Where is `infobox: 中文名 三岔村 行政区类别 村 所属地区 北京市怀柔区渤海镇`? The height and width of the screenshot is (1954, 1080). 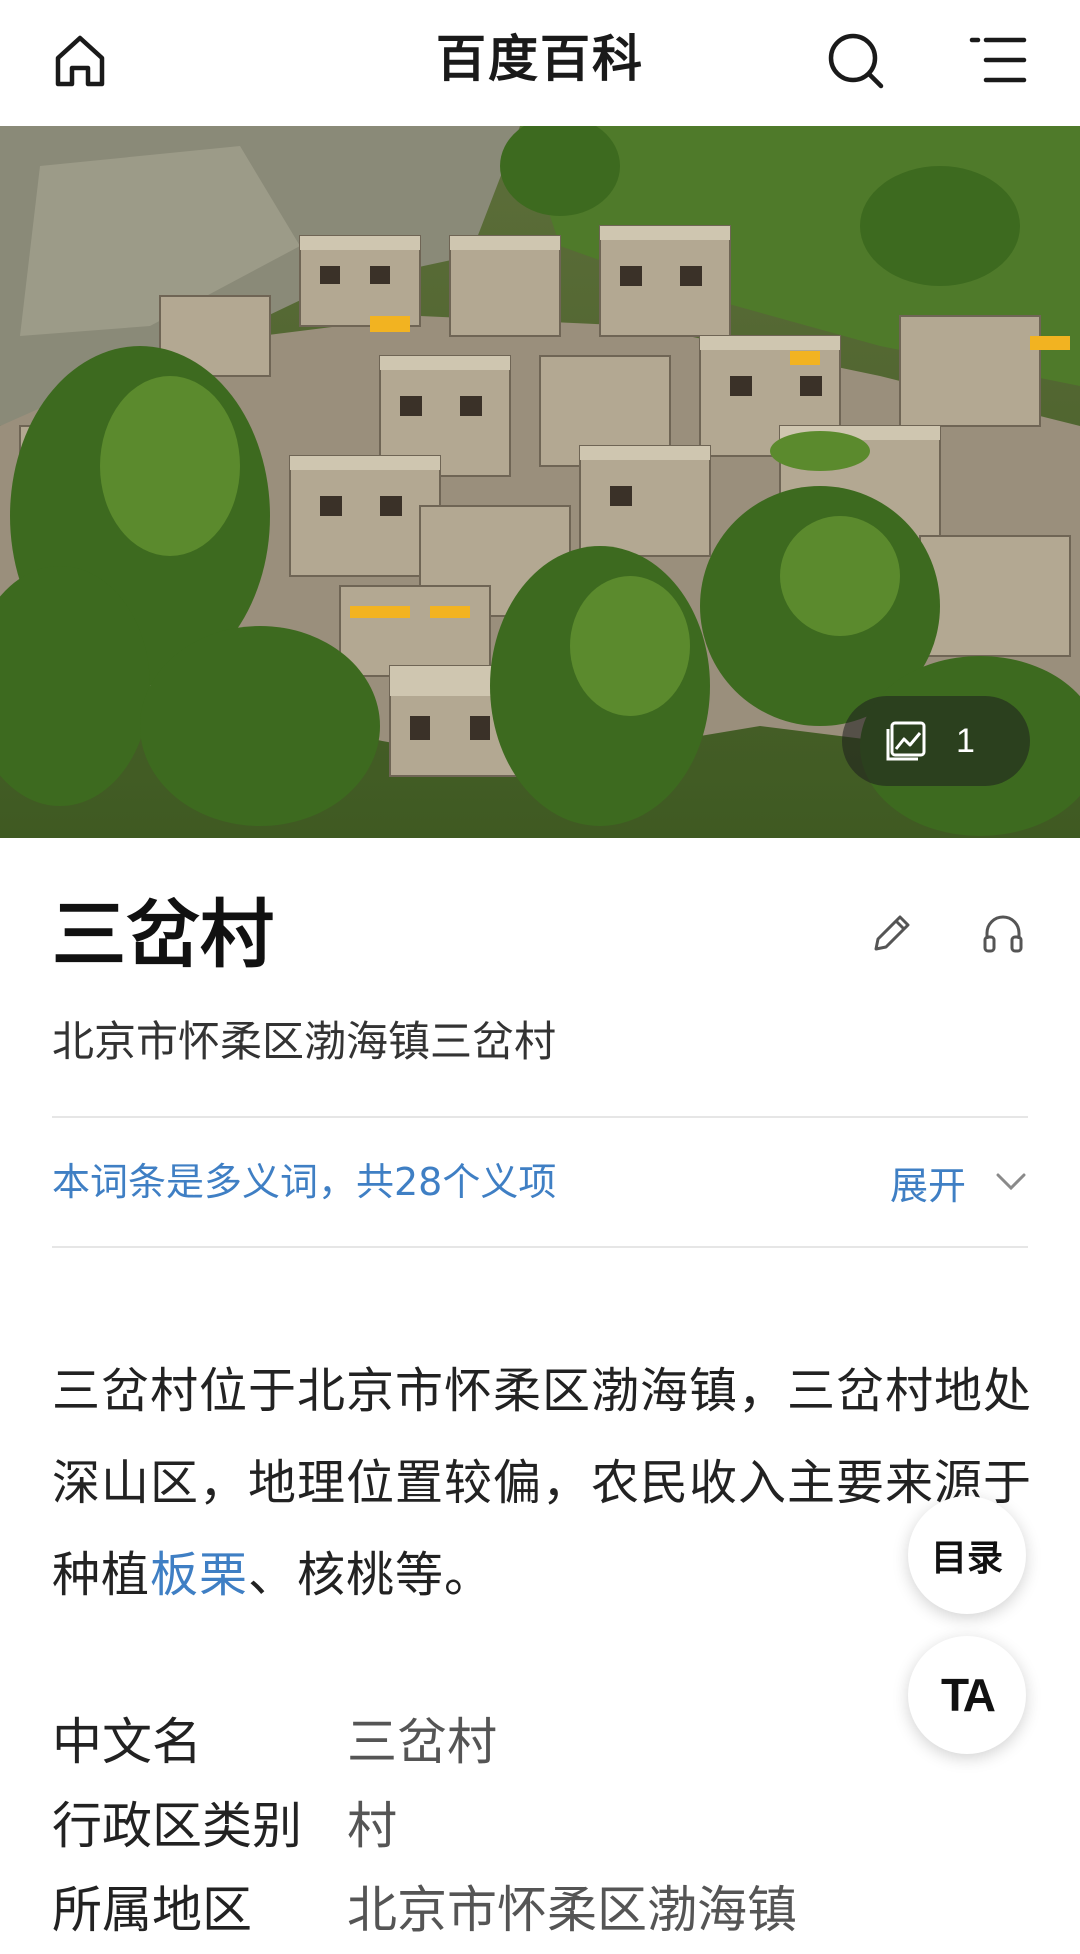 infobox: 中文名 三岔村 行政区类别 村 所属地区 北京市怀柔区渤海镇 is located at coordinates (532, 1826).